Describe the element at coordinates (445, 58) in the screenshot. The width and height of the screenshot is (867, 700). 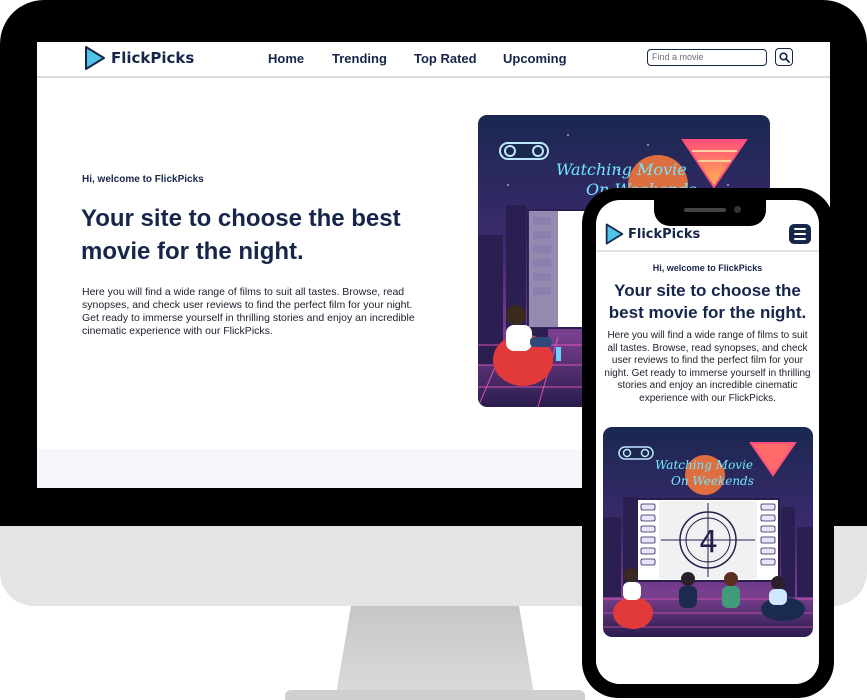
I see `nav-top-rated: Top Rated` at that location.